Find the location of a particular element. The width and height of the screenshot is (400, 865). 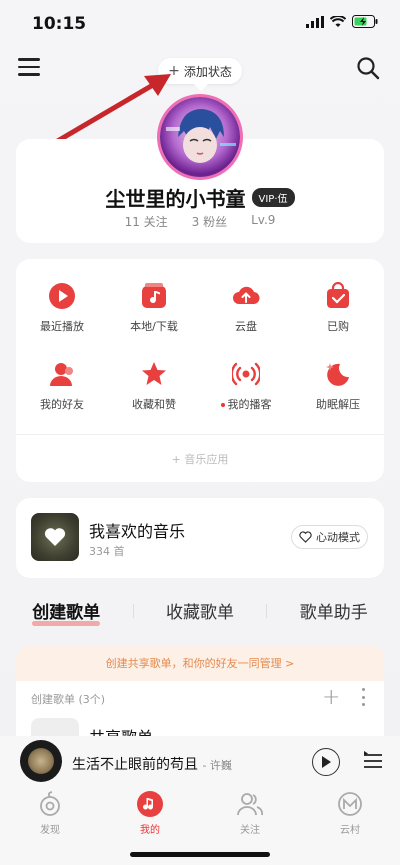

app-podcast: 我的播客 is located at coordinates (246, 386).